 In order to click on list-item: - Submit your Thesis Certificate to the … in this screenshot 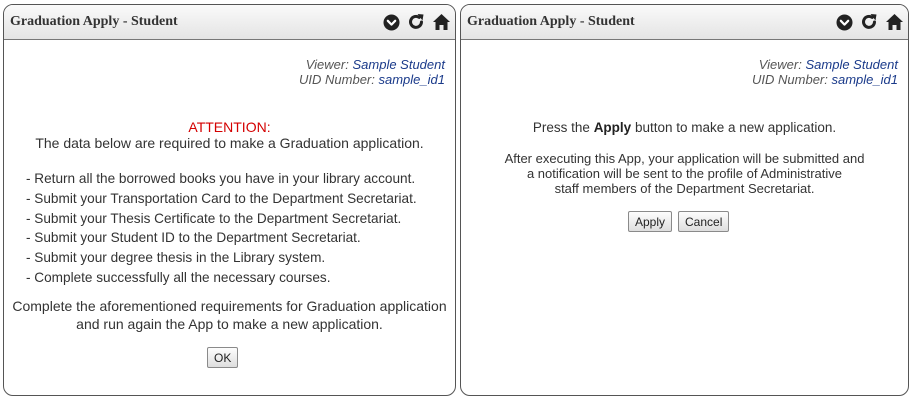, I will do `click(214, 218)`.